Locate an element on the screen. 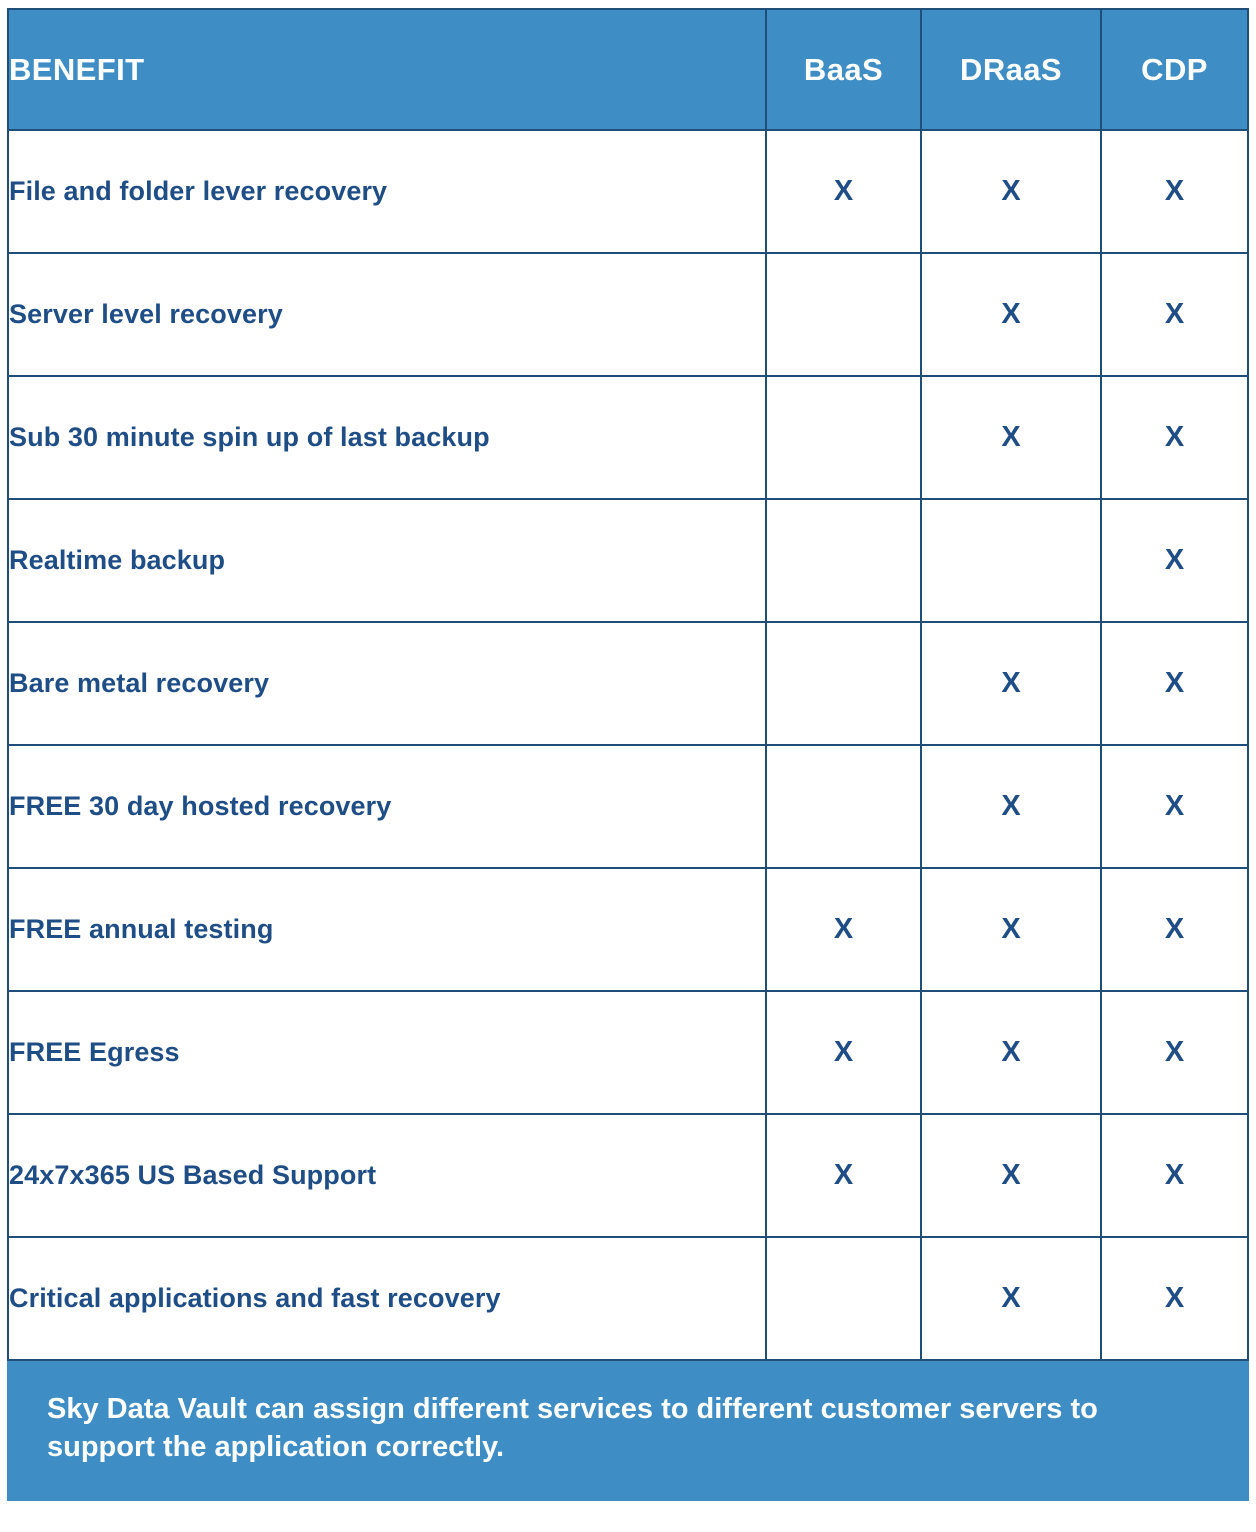 This screenshot has height=1532, width=1256. benefit-label: File and folder lever recovery is located at coordinates (387, 191).